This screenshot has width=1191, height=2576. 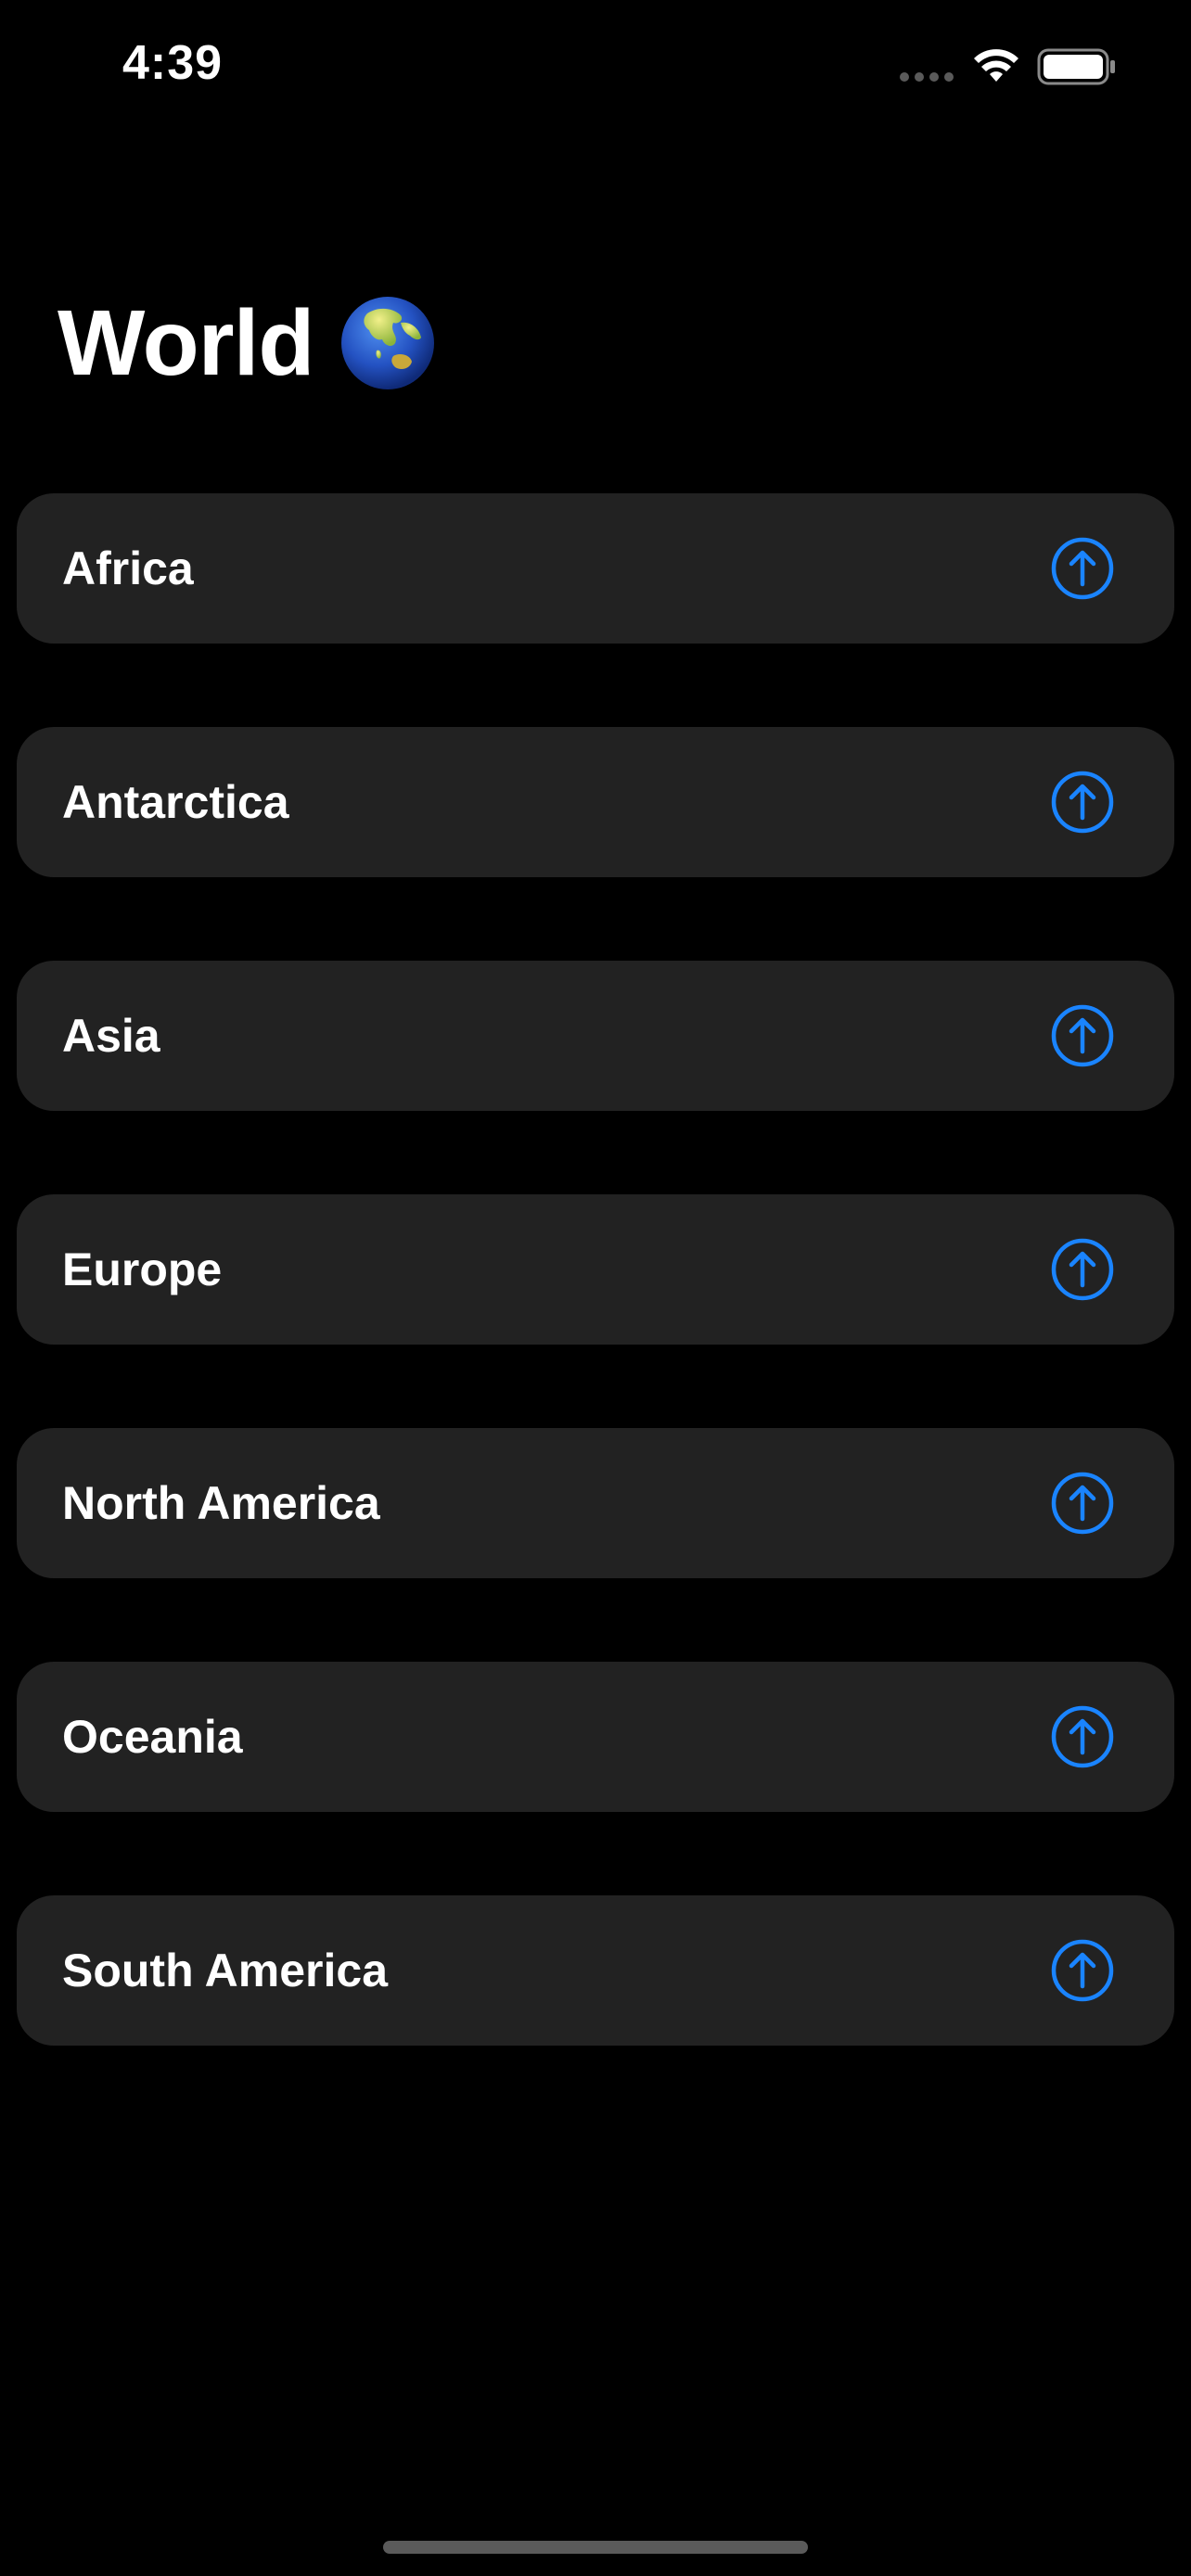 I want to click on page-title-text: World, so click(x=186, y=343).